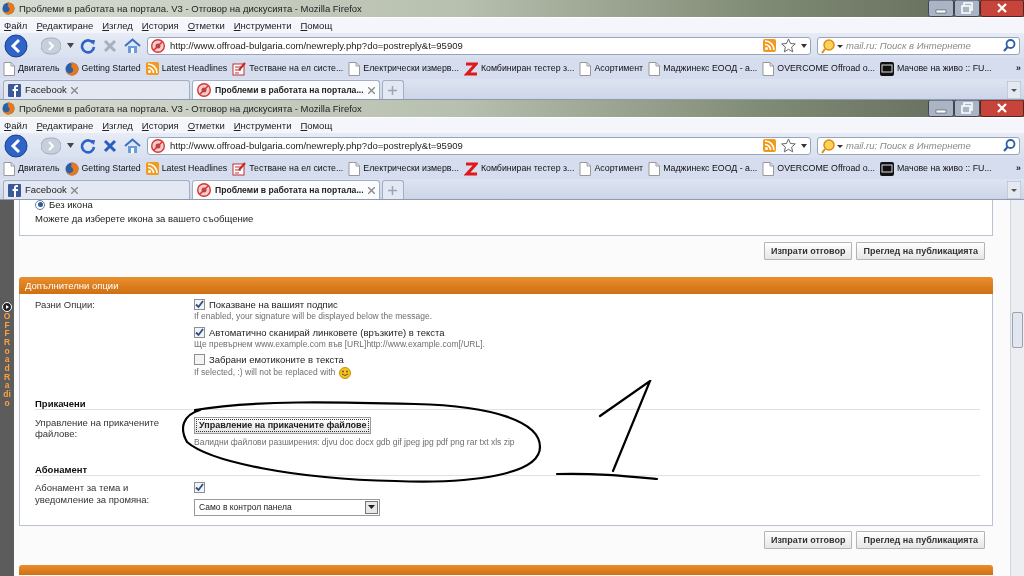 This screenshot has width=1024, height=576. I want to click on rss-icon, so click(769, 45).